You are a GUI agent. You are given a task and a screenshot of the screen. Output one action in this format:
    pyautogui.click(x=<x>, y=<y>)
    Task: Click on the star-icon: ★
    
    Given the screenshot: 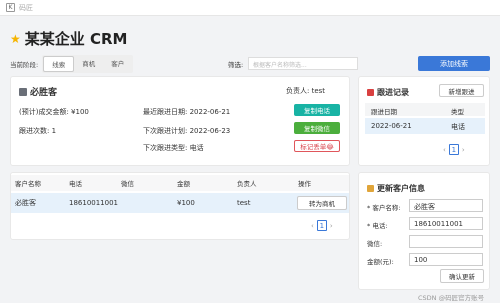 What is the action you would take?
    pyautogui.click(x=15, y=38)
    